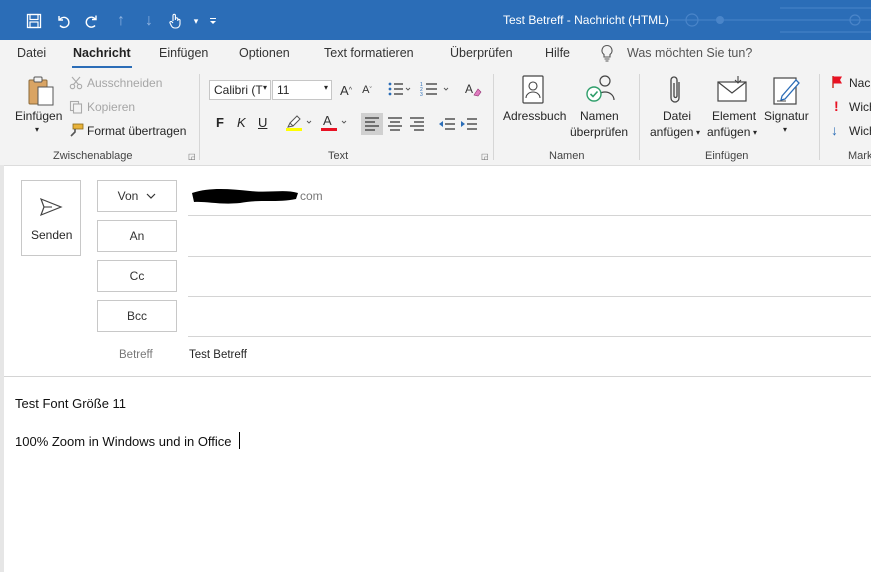 The image size is (871, 572). Describe the element at coordinates (239, 440) in the screenshot. I see `text-cursor` at that location.